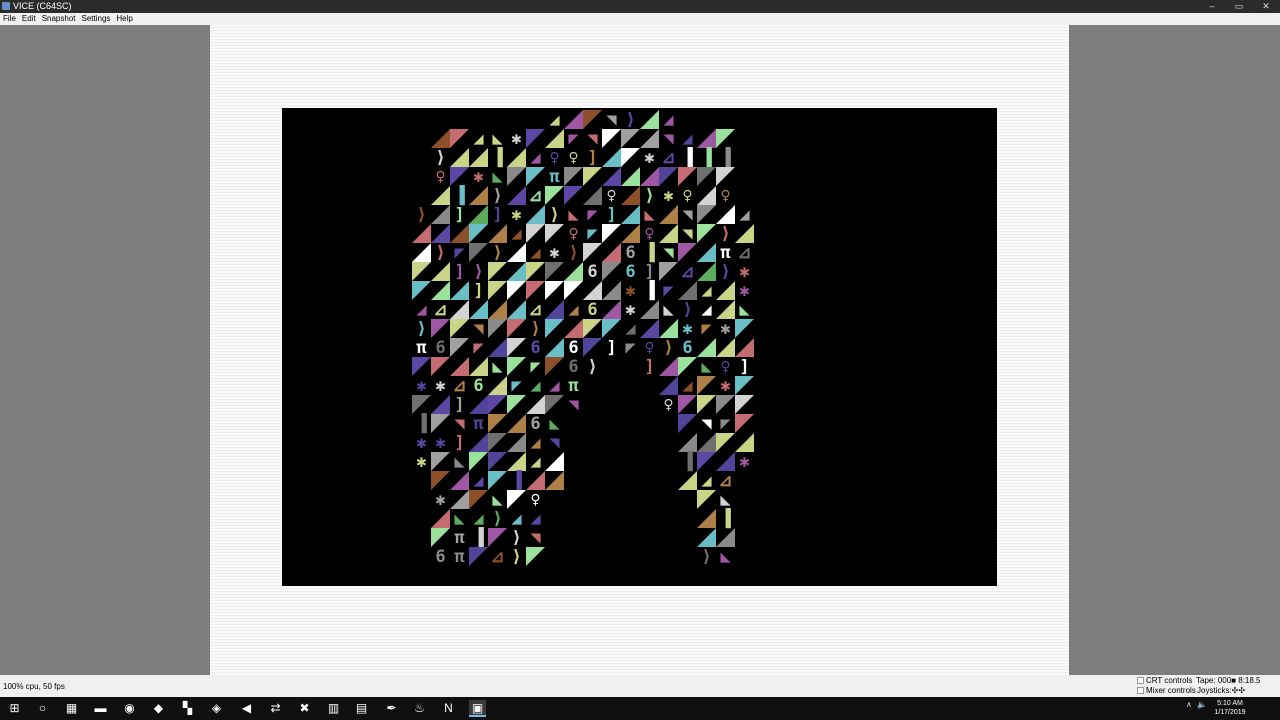 Image resolution: width=1280 pixels, height=720 pixels. I want to click on joystick-icon: ✣✣, so click(1238, 690).